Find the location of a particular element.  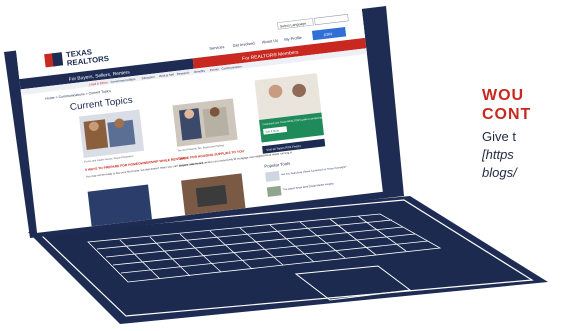

promo-link-line-1: [https is located at coordinates (522, 155).